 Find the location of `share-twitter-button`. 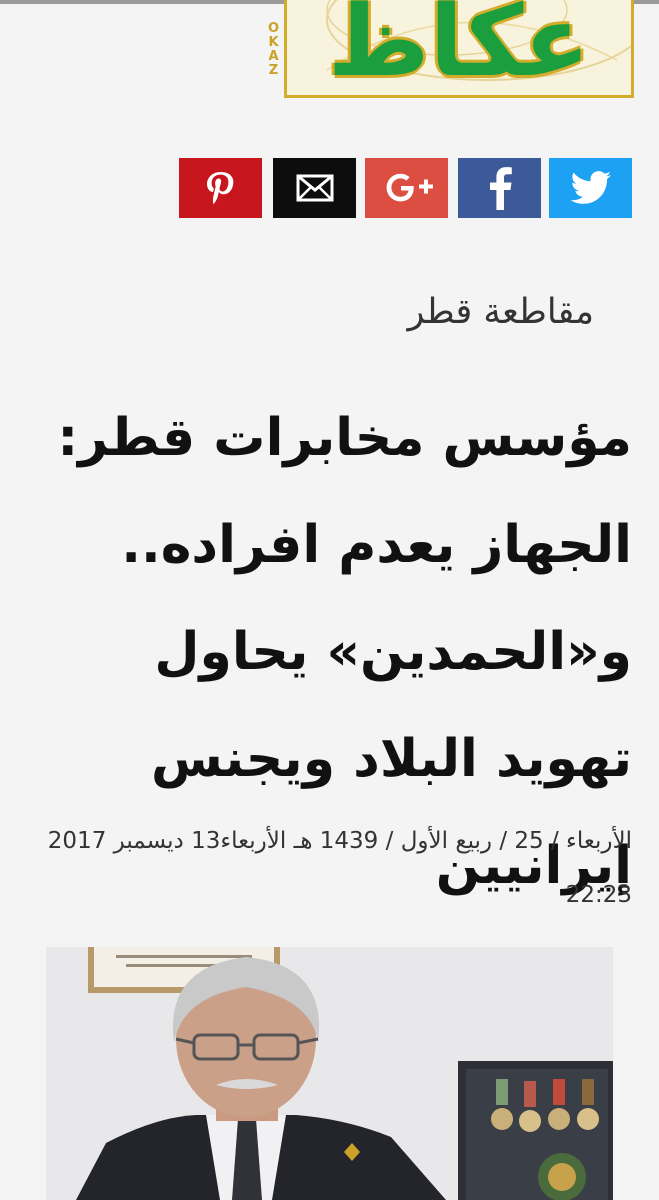

share-twitter-button is located at coordinates (590, 188).